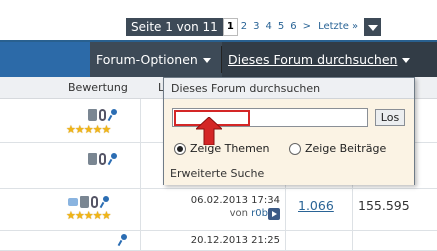 Image resolution: width=437 pixels, height=251 pixels. I want to click on next-page-link: >, so click(307, 27).